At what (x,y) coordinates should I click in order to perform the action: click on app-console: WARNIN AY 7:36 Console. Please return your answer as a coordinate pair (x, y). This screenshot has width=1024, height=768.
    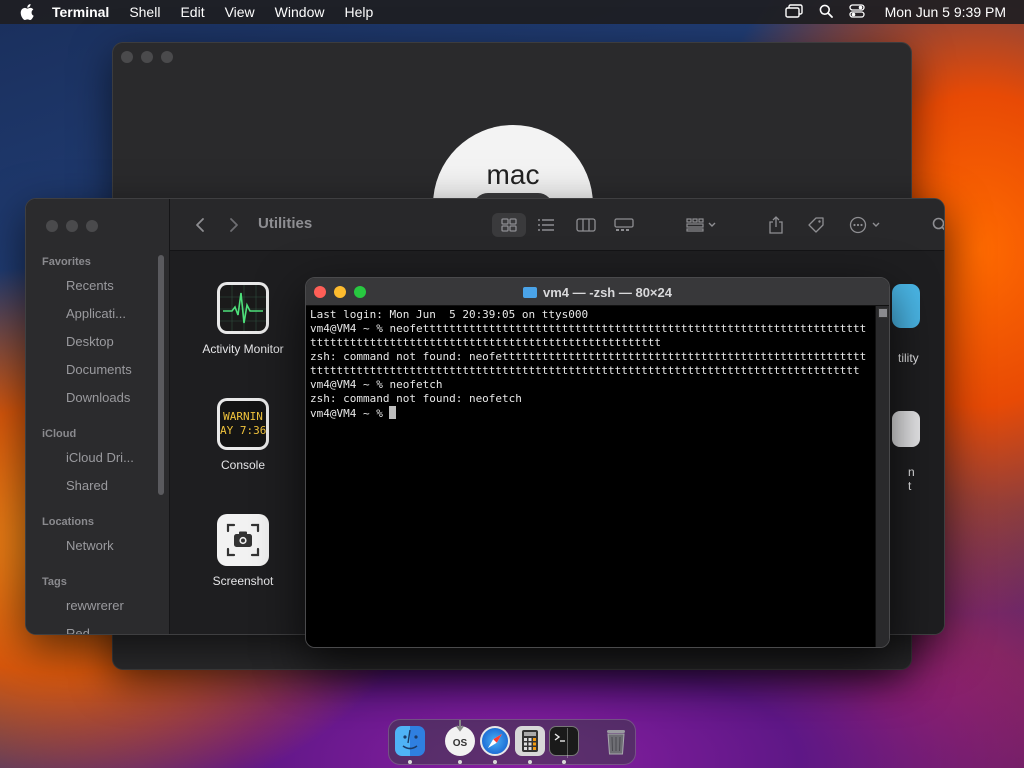
    Looking at the image, I should click on (243, 435).